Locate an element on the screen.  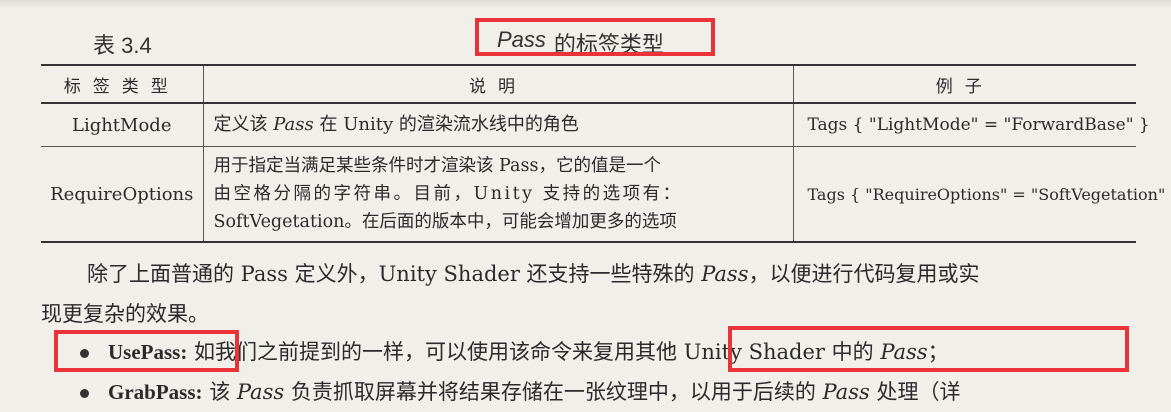
highlight-box-reuse-pass is located at coordinates (928, 349).